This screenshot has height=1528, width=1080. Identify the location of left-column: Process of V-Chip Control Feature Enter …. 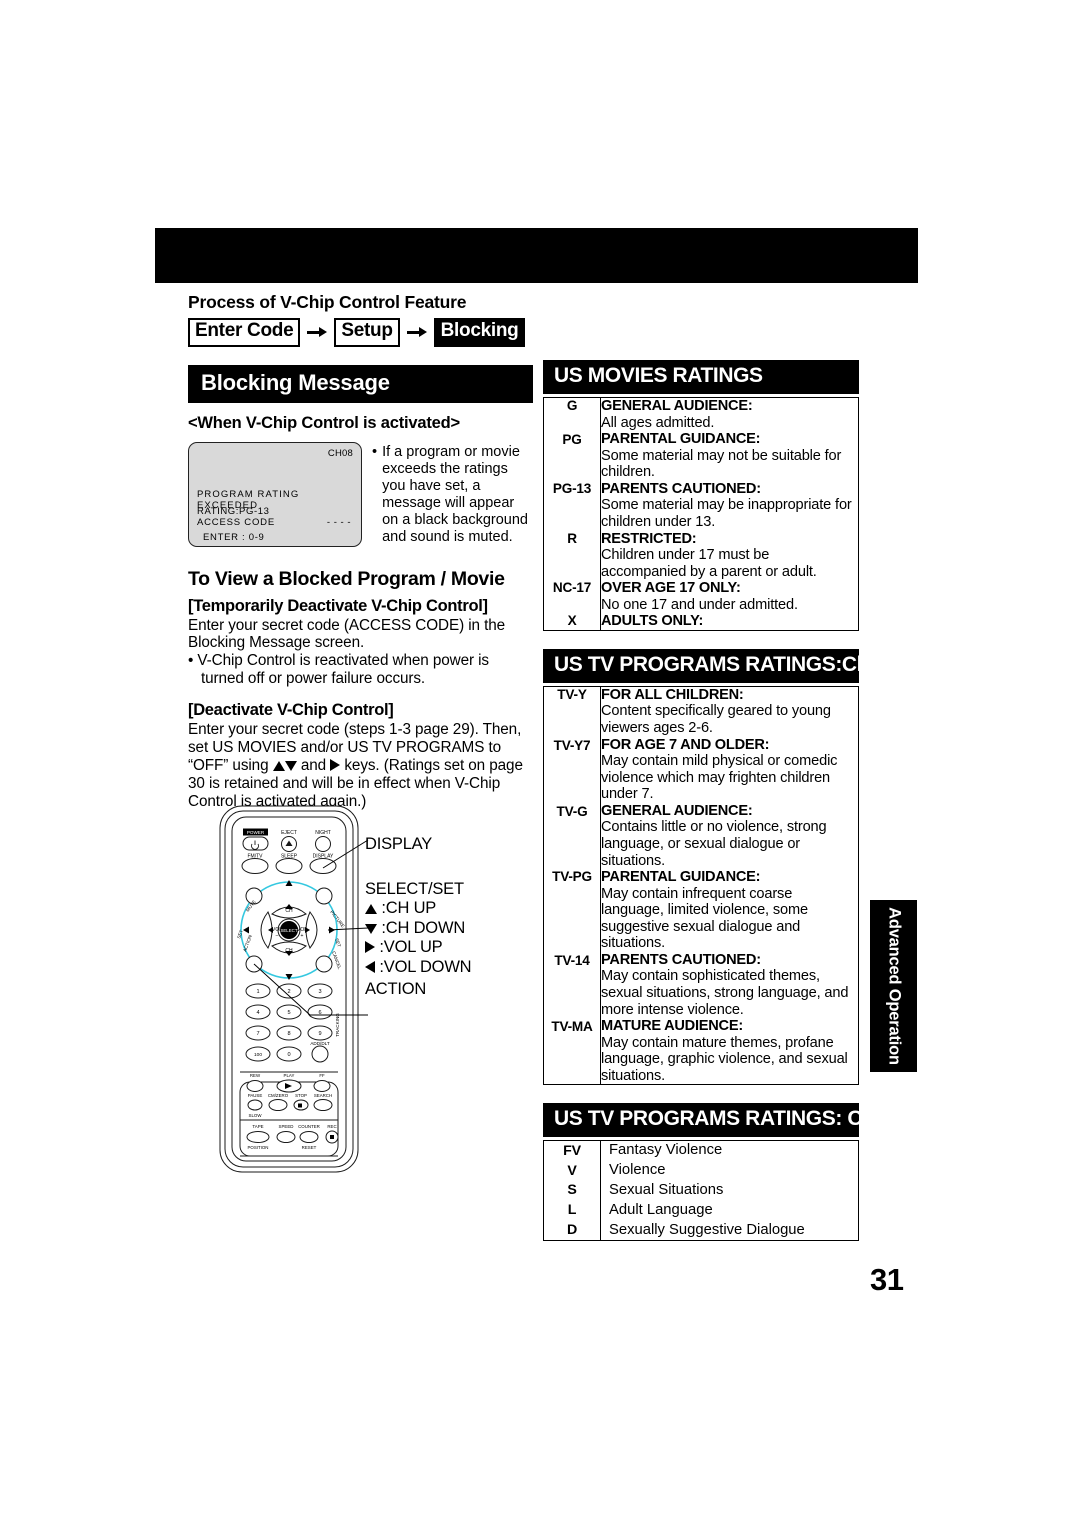
(360, 551).